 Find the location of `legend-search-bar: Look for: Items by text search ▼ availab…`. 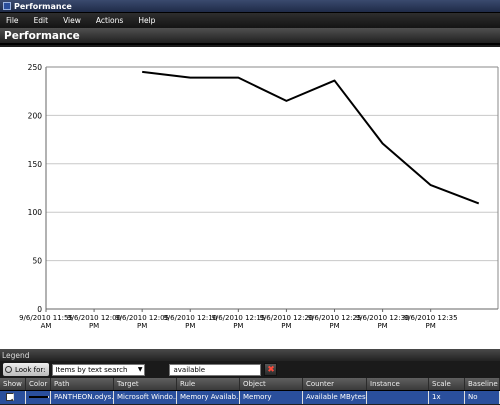

legend-search-bar: Look for: Items by text search ▼ availab… is located at coordinates (250, 369).